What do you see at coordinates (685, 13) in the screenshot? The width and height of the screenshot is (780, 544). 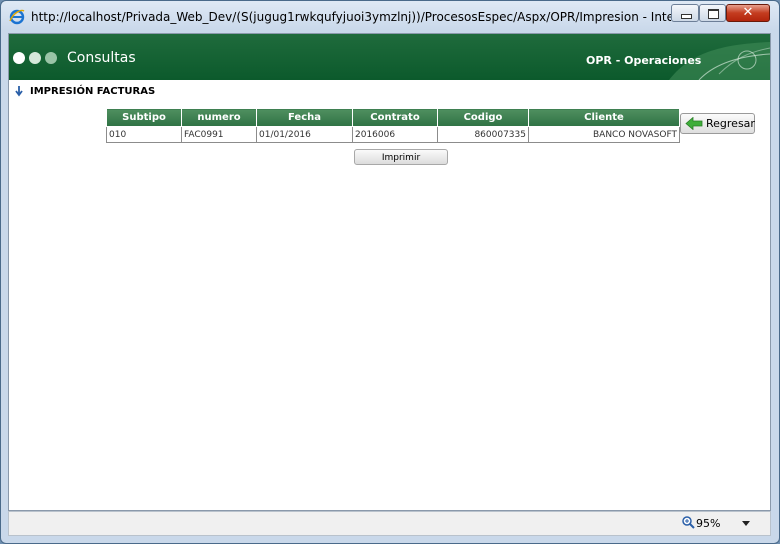 I see `minimize-button` at bounding box center [685, 13].